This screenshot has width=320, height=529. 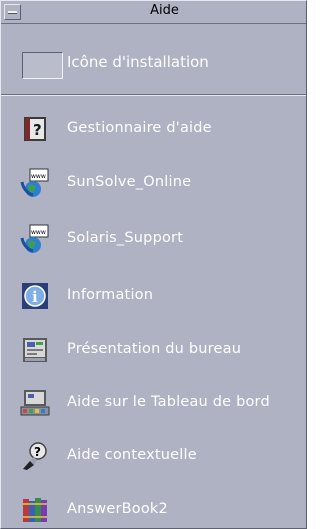 I want to click on contextual-help-icon: ?, so click(x=35, y=456).